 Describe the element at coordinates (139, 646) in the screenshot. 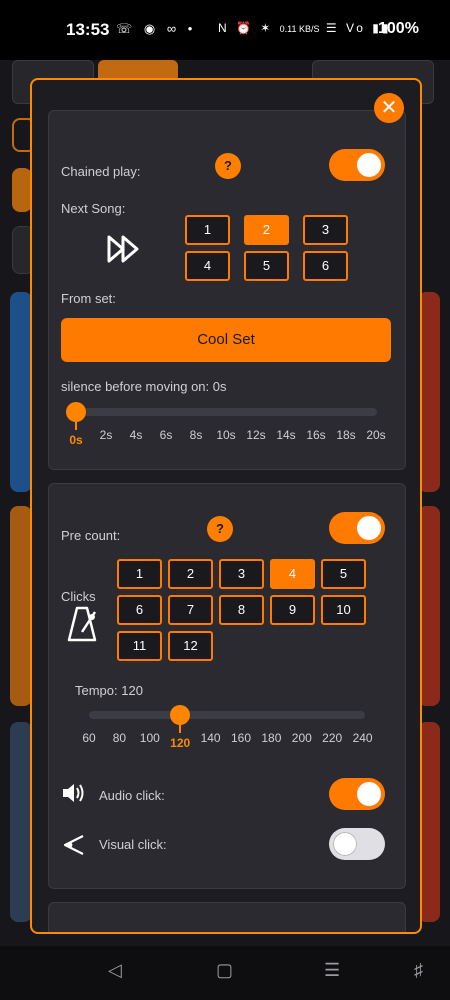

I see `click-option-11: 11` at that location.